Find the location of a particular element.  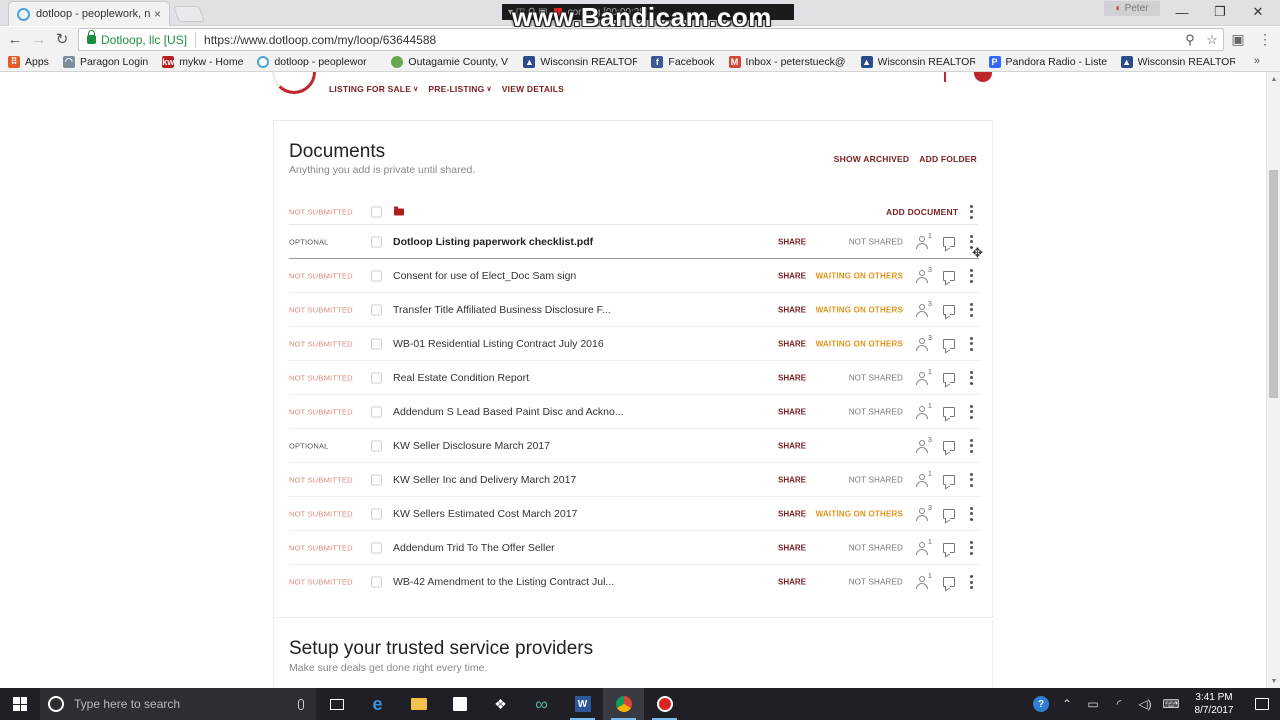

bookmark-wisconsin-realtors-3: ▲ Wisconsin REALTORS is located at coordinates (1177, 61).